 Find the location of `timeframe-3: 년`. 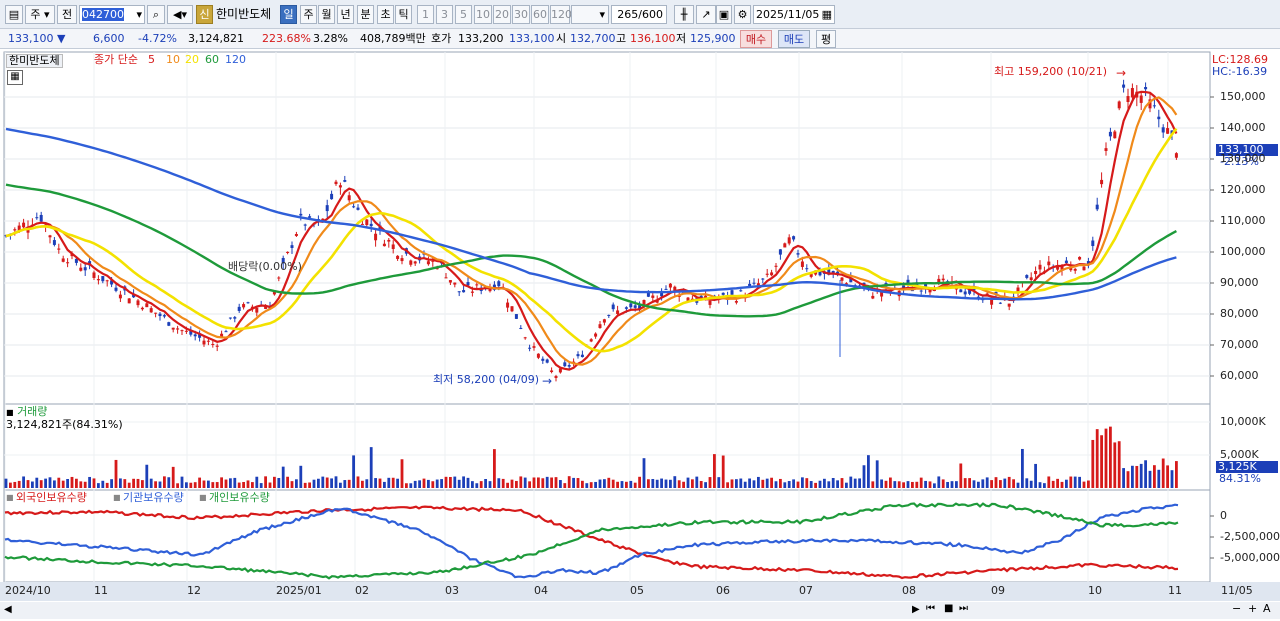

timeframe-3: 년 is located at coordinates (345, 14).